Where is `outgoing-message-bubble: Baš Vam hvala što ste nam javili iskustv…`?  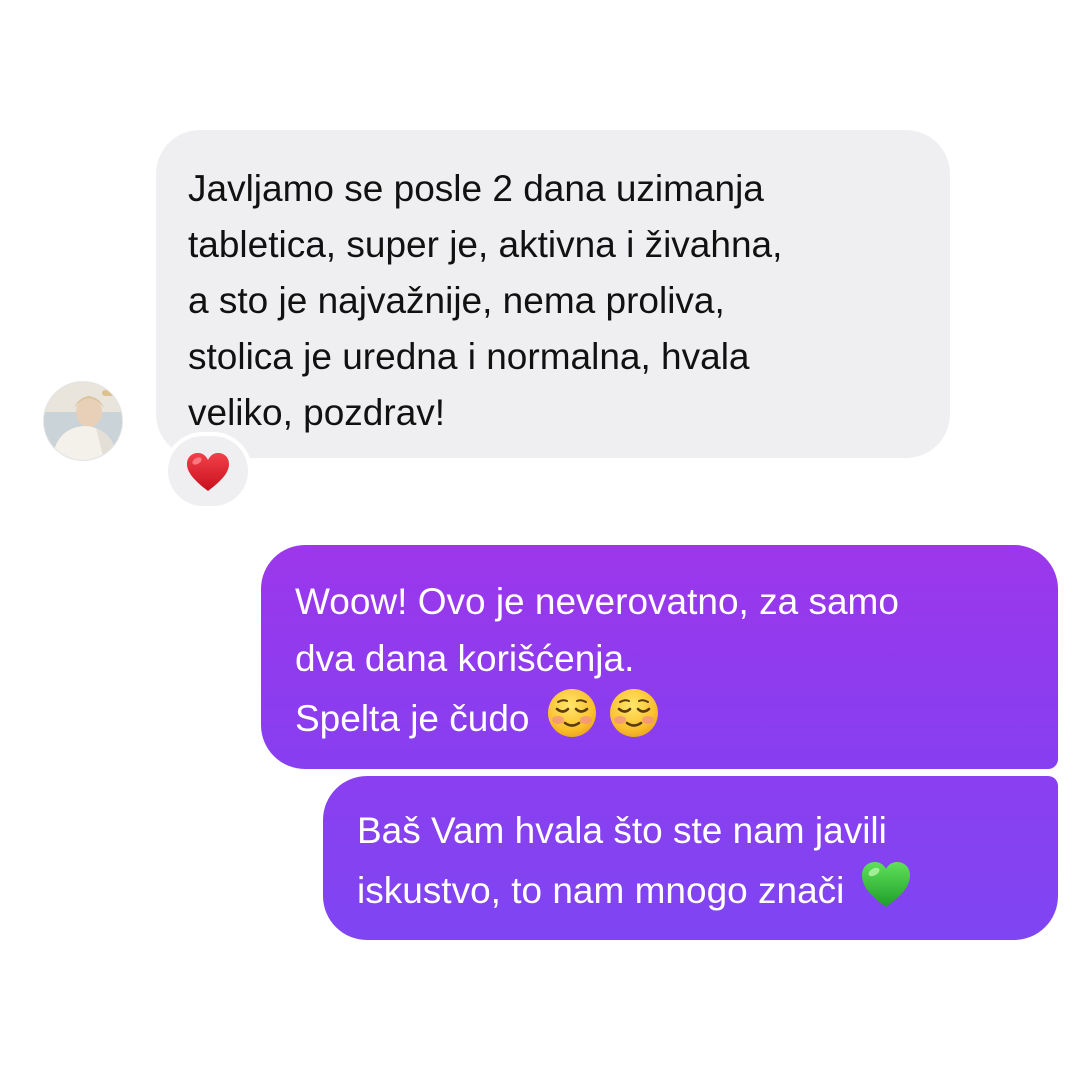 outgoing-message-bubble: Baš Vam hvala što ste nam javili iskustv… is located at coordinates (690, 858).